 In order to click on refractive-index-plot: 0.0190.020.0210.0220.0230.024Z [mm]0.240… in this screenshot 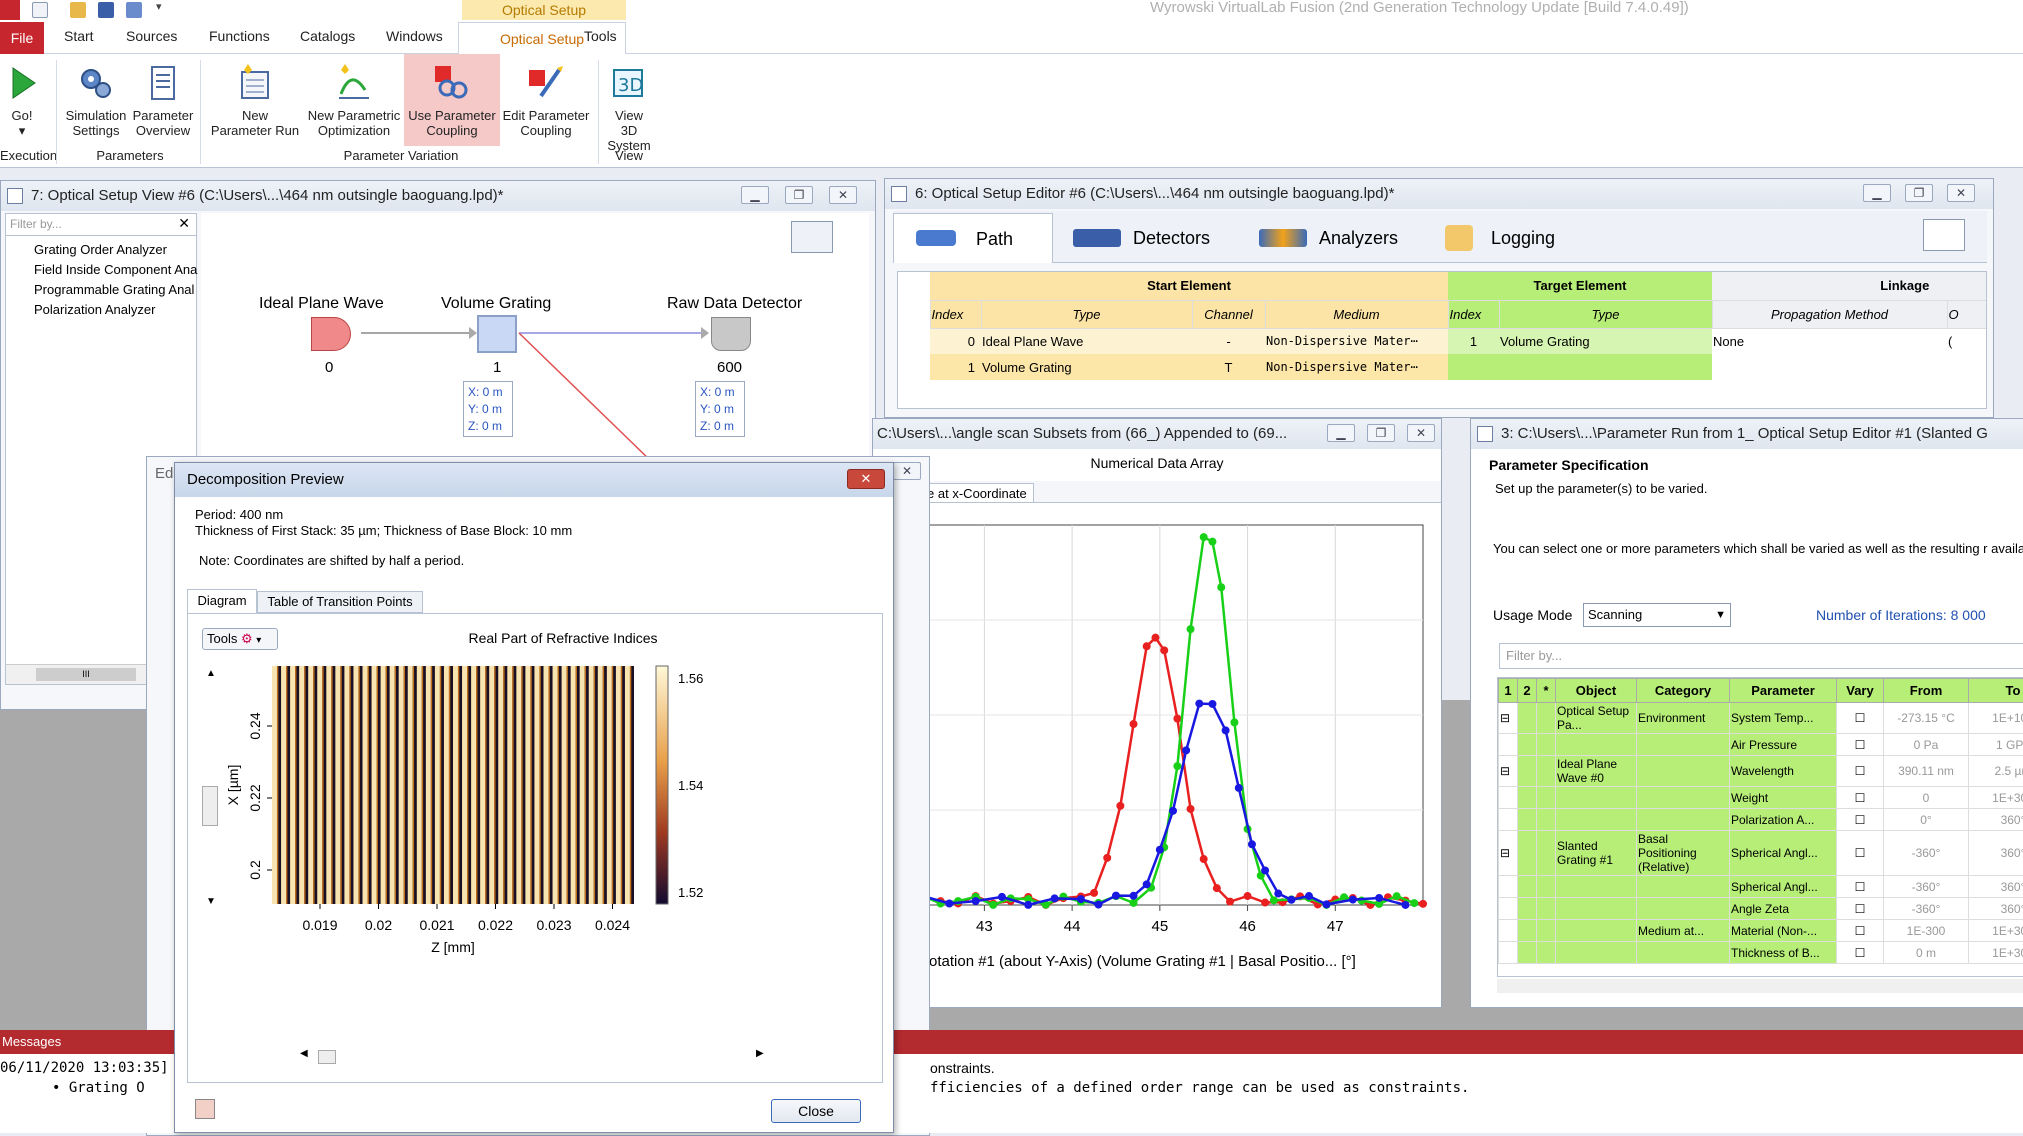, I will do `click(538, 812)`.